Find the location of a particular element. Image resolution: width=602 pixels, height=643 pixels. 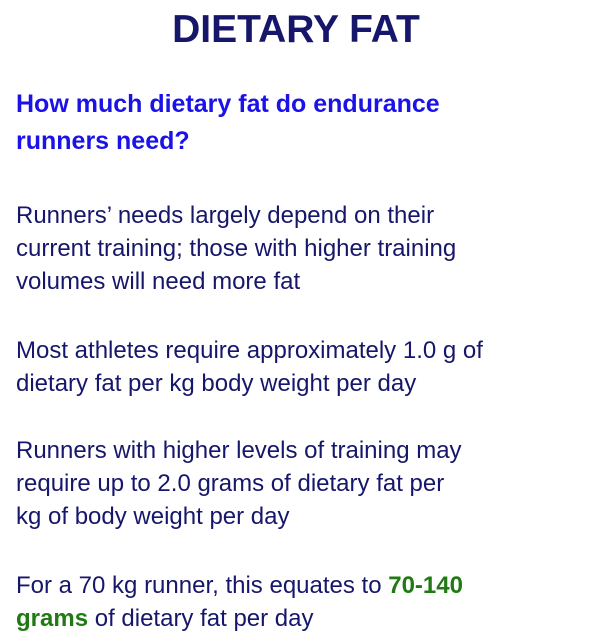

paragraph-line: grams of dietary fat per day is located at coordinates (239, 618).